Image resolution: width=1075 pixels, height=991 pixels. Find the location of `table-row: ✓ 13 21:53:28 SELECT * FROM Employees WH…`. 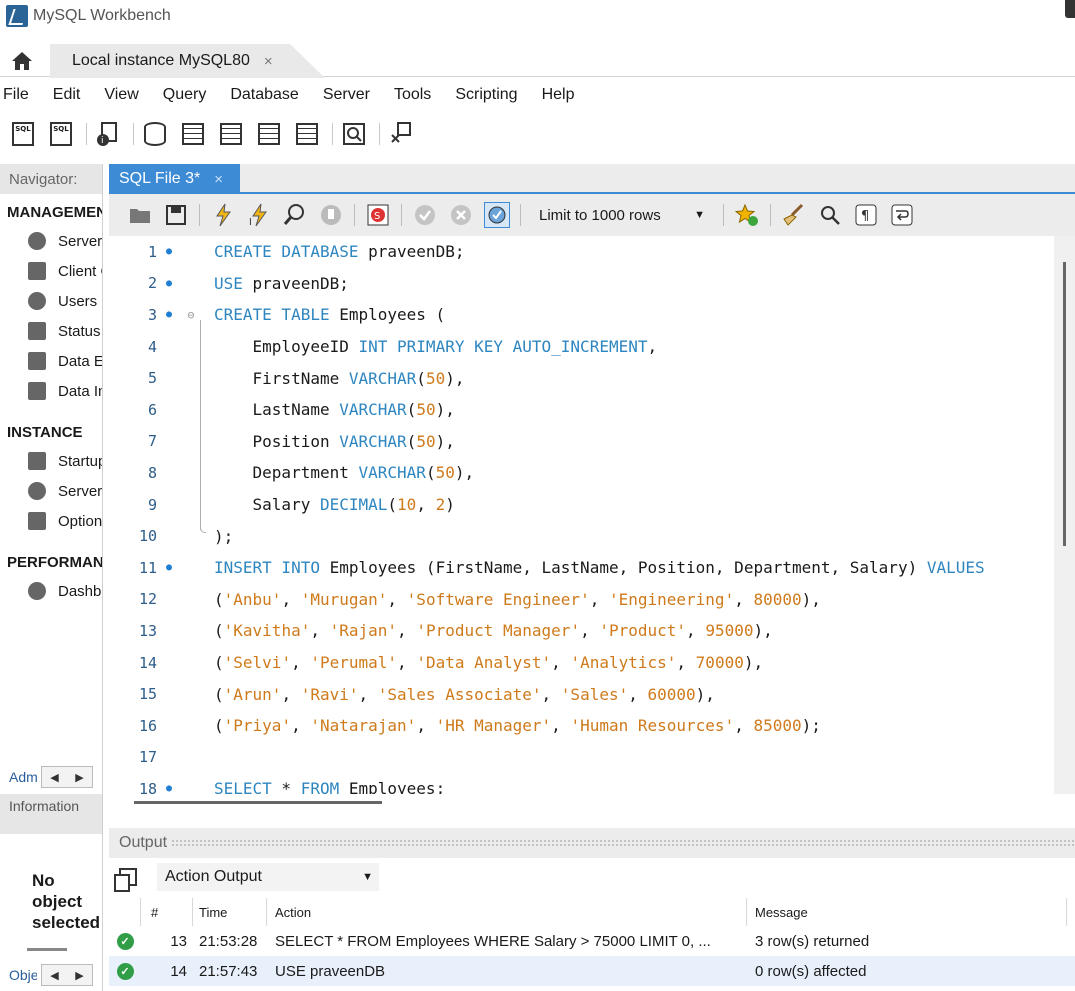

table-row: ✓ 13 21:53:28 SELECT * FROM Employees WH… is located at coordinates (592, 941).